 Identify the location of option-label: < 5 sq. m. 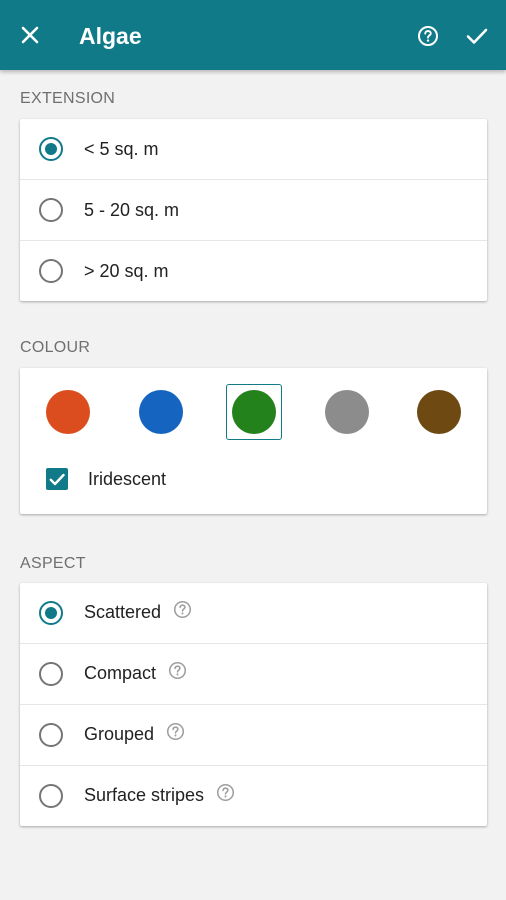
(121, 148).